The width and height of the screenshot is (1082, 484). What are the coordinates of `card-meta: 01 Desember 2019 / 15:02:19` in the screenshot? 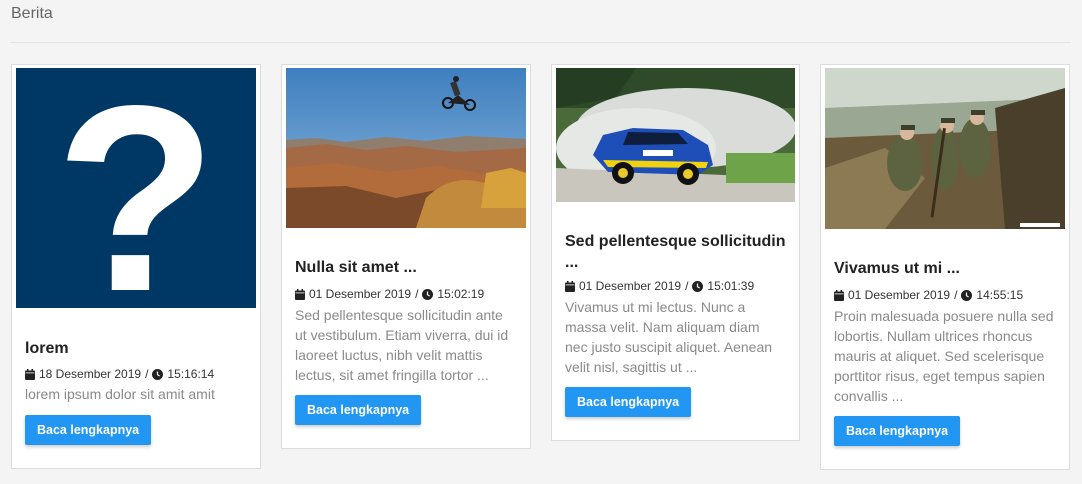 It's located at (389, 294).